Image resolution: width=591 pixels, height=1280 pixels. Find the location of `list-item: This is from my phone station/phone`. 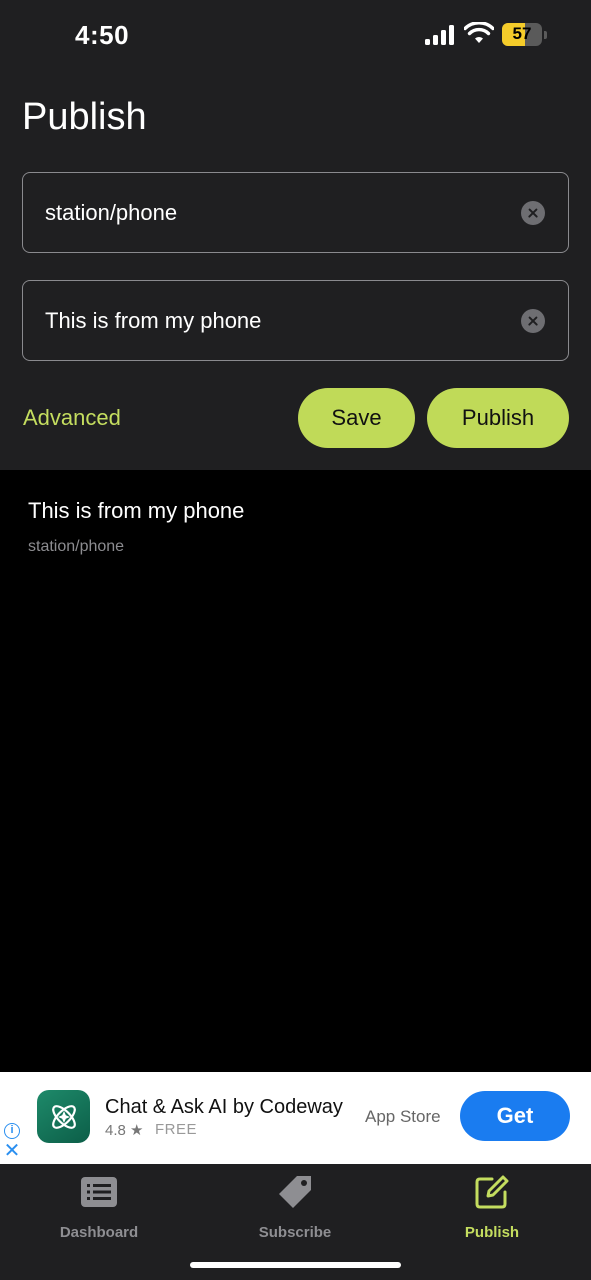

list-item: This is from my phone station/phone is located at coordinates (136, 527).